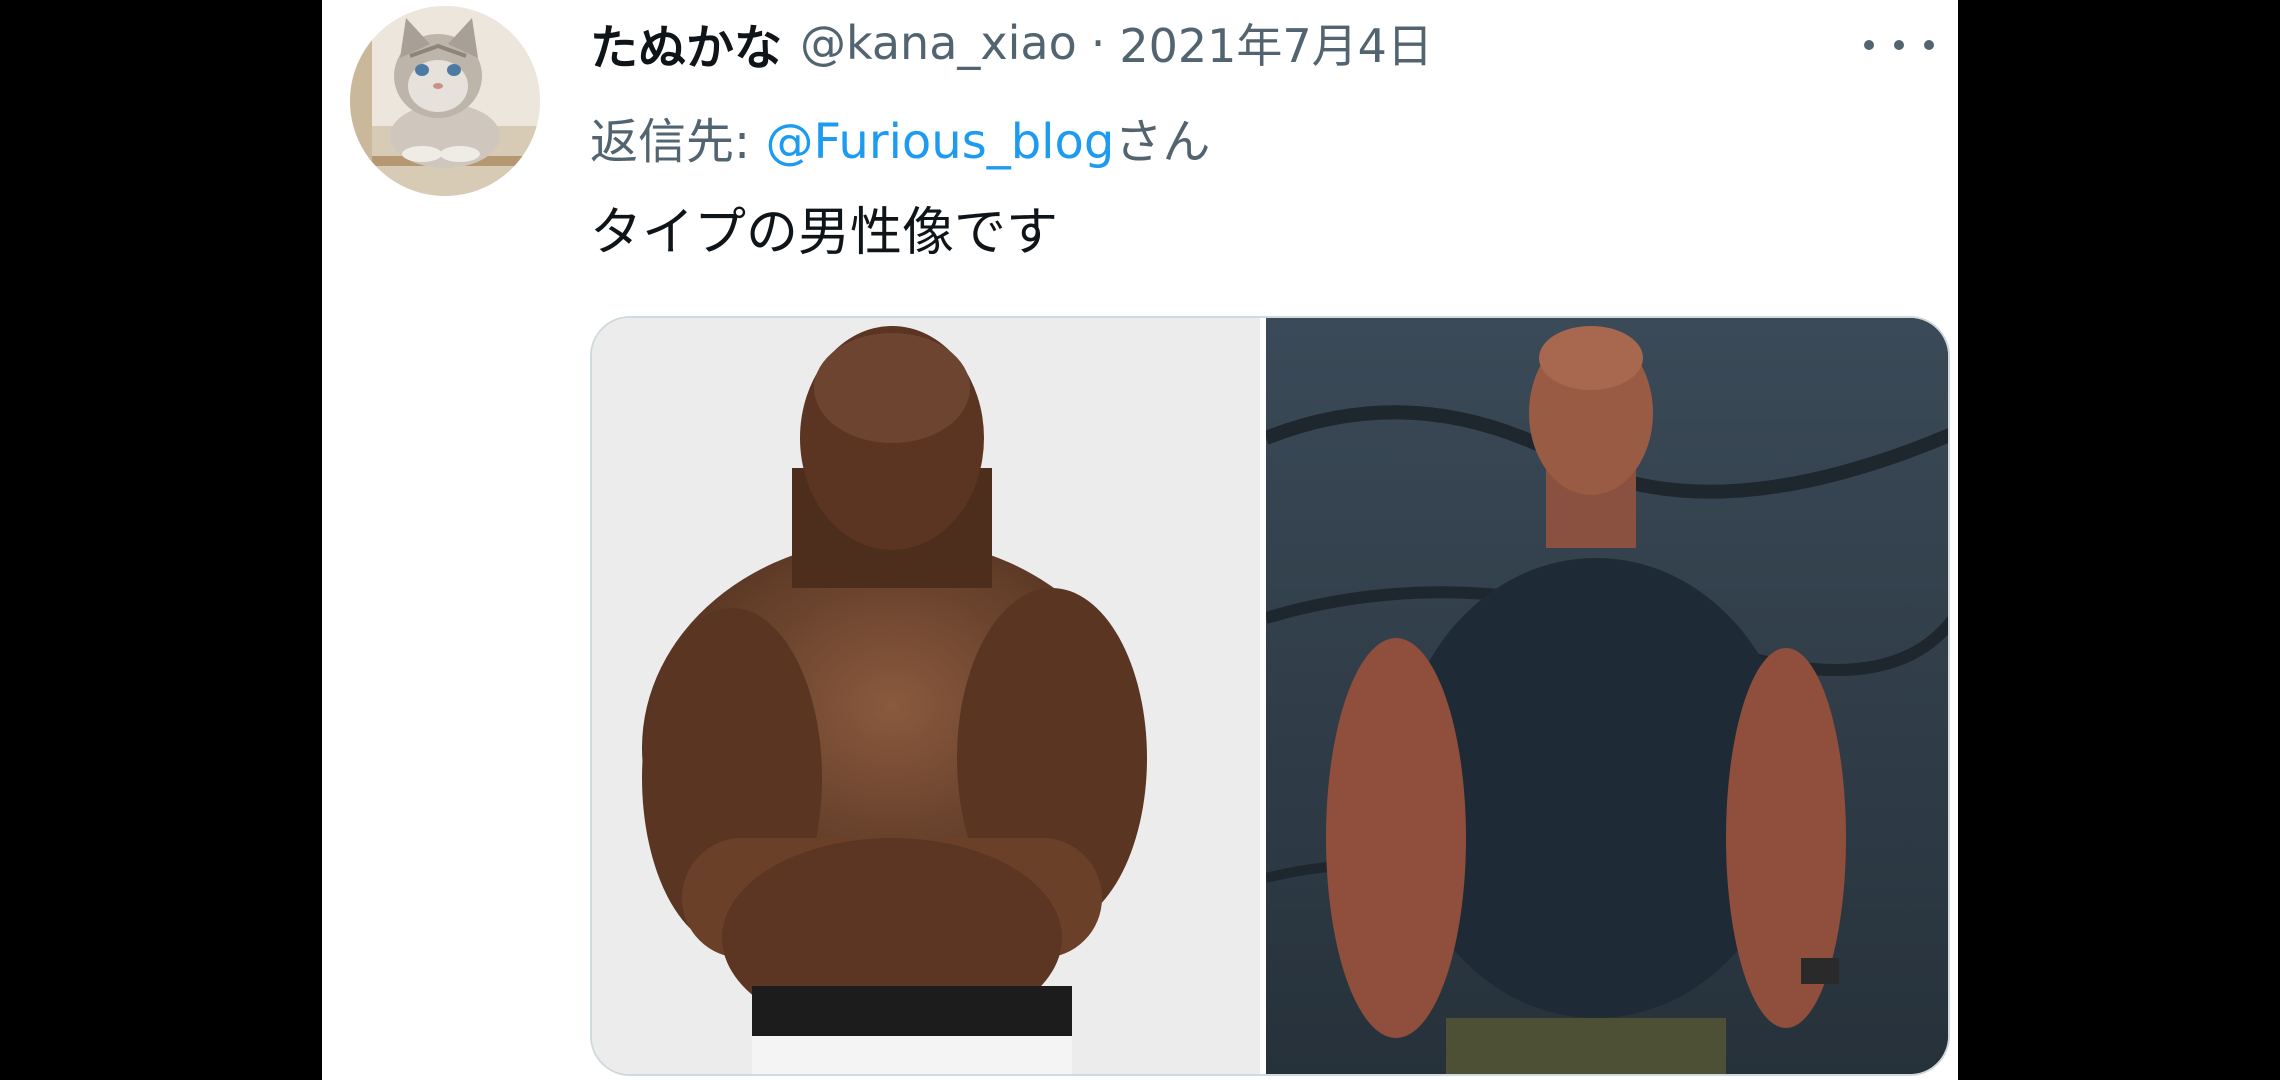 This screenshot has width=2280, height=1080. Describe the element at coordinates (824, 233) in the screenshot. I see `tweet-text: タイプの男性像です` at that location.